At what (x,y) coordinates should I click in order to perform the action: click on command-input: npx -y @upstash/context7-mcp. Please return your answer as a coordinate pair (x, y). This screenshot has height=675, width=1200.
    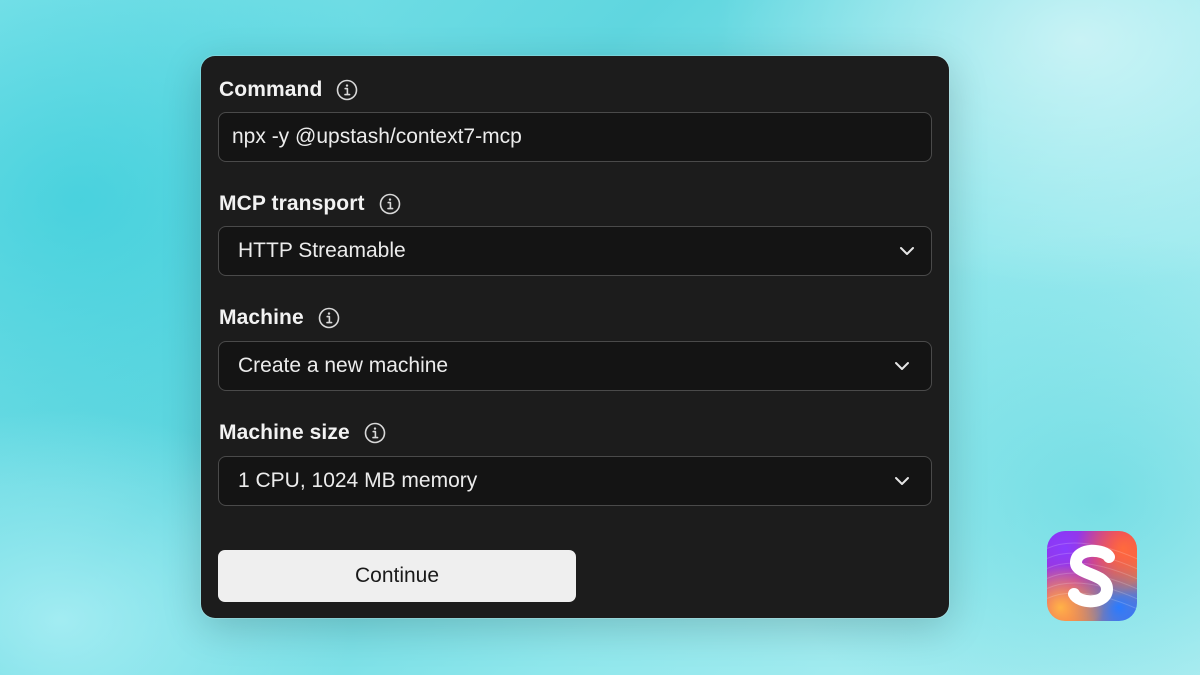
    Looking at the image, I should click on (575, 137).